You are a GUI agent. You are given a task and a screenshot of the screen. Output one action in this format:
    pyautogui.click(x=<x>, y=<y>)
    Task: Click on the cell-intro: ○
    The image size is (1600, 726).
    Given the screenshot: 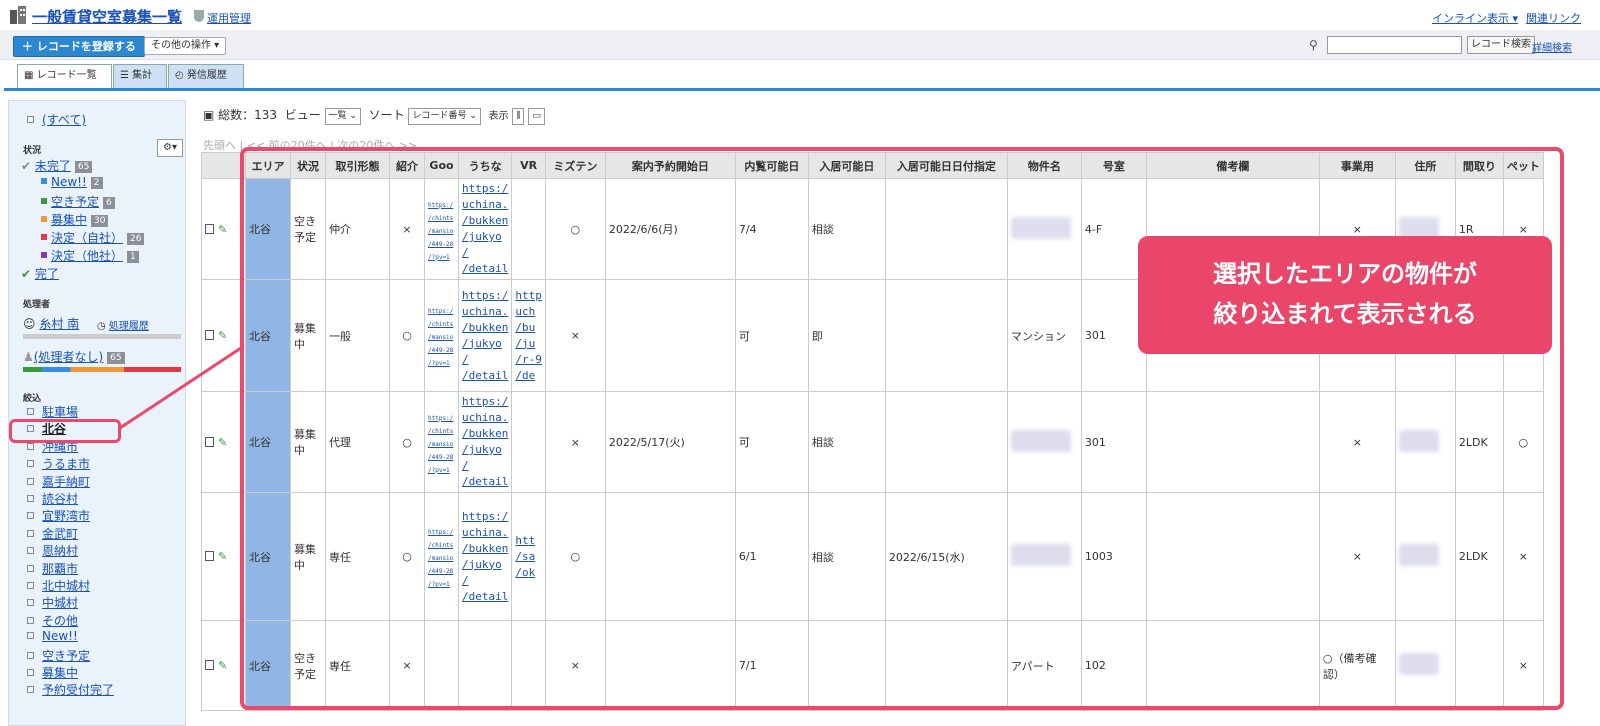 What is the action you would take?
    pyautogui.click(x=407, y=335)
    